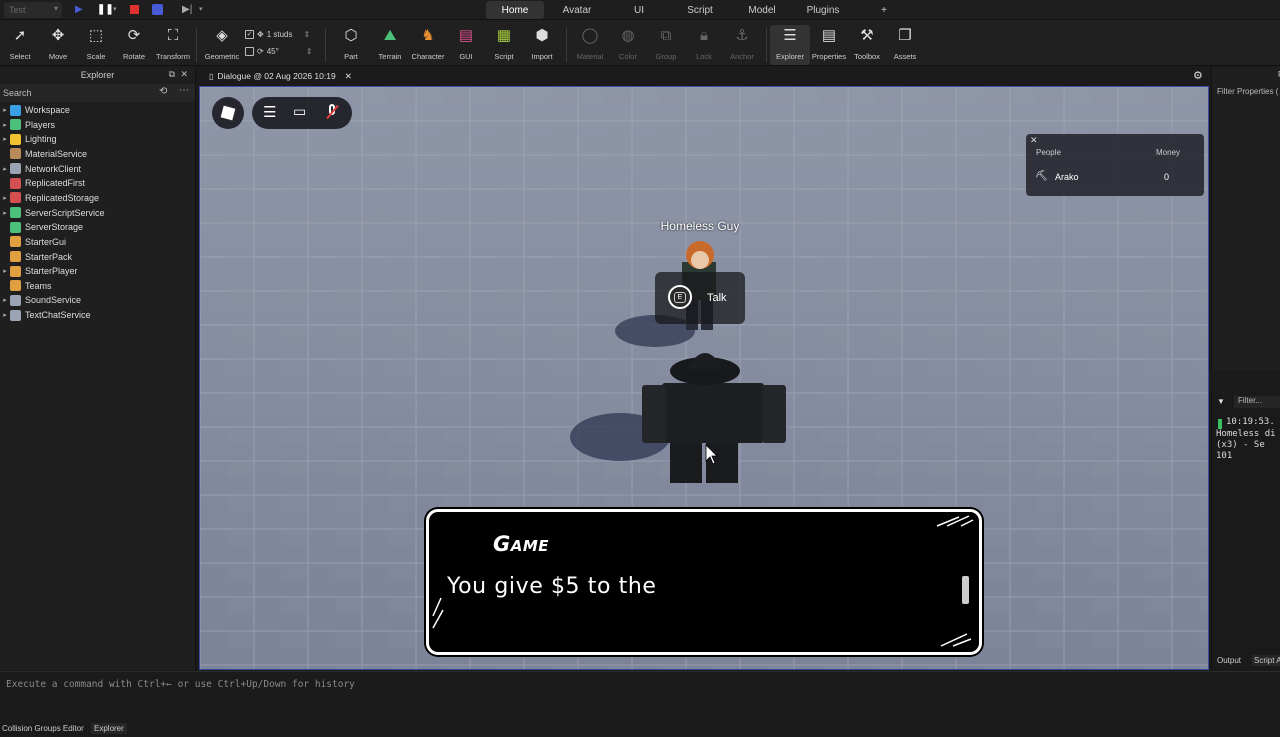 The height and width of the screenshot is (737, 1280). Describe the element at coordinates (628, 45) in the screenshot. I see `color-button: ◍ Color` at that location.